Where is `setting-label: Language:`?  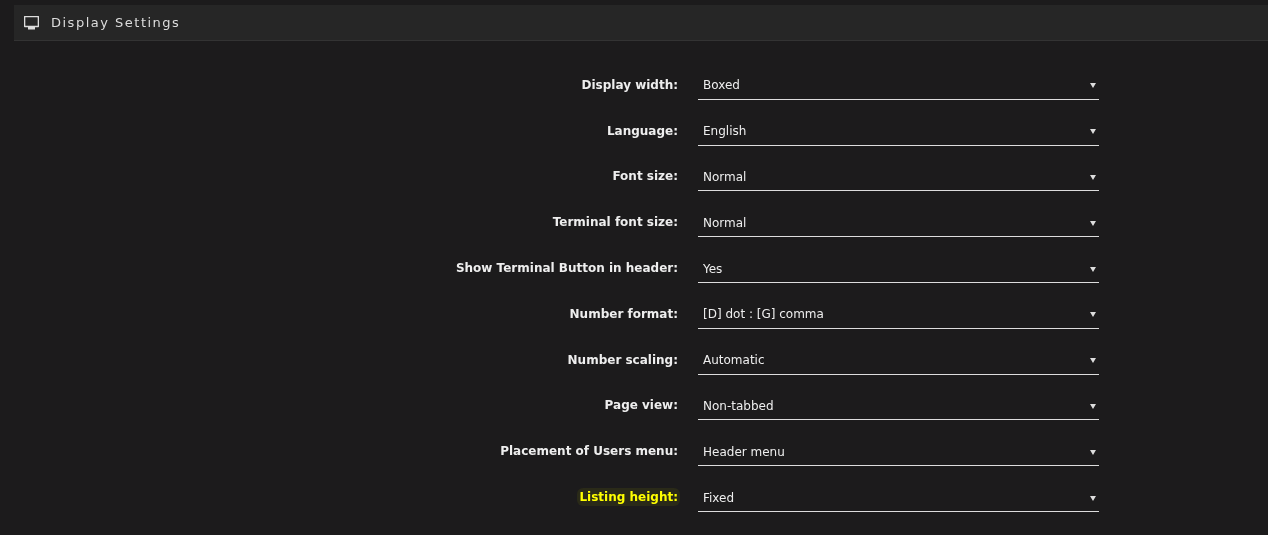 setting-label: Language: is located at coordinates (642, 131).